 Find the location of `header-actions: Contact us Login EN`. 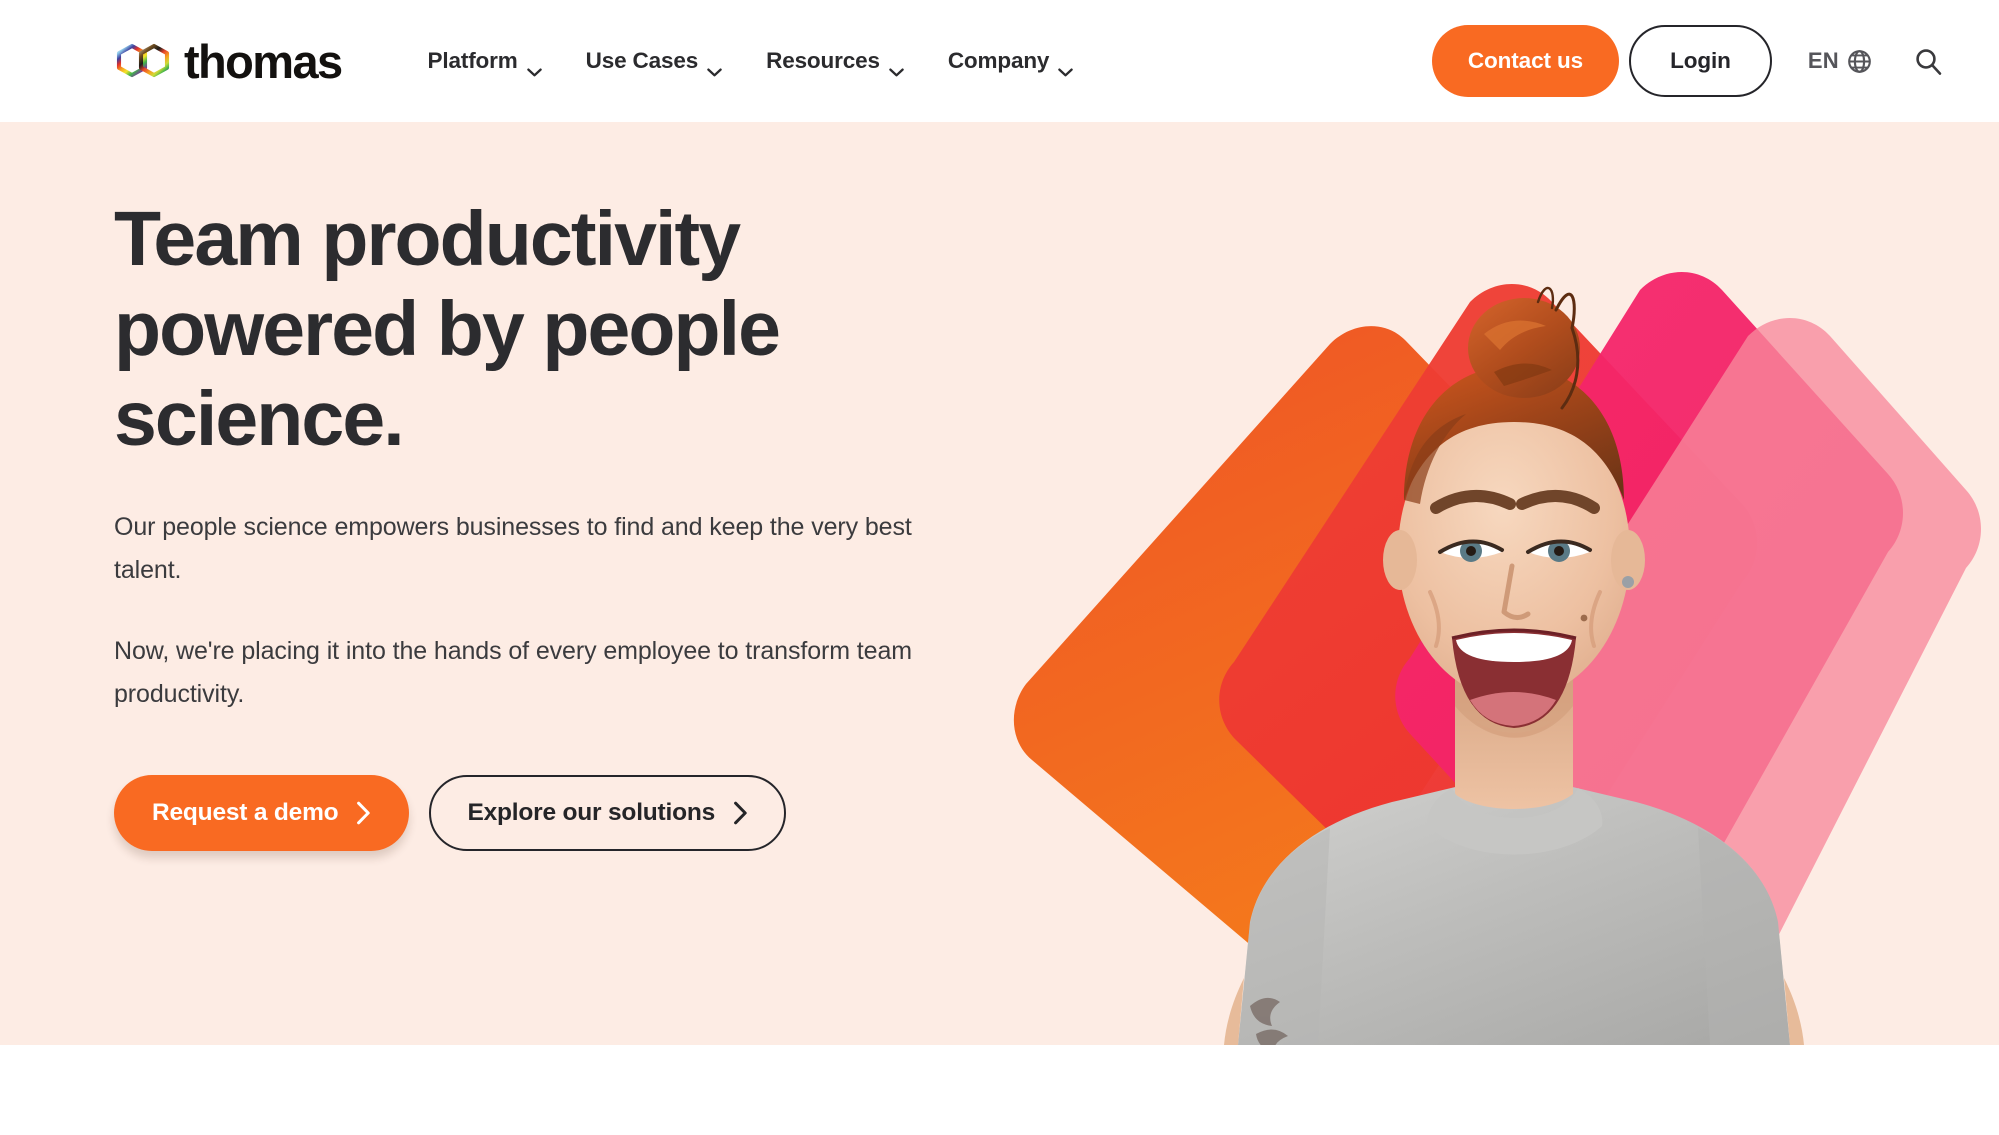

header-actions: Contact us Login EN is located at coordinates (1687, 61).